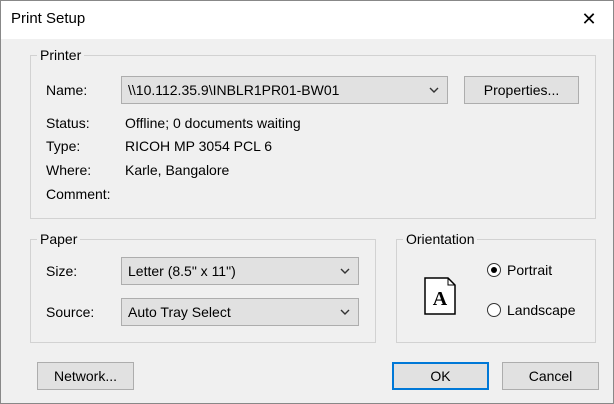 The width and height of the screenshot is (614, 404). What do you see at coordinates (69, 170) in the screenshot?
I see `where-label: Where:` at bounding box center [69, 170].